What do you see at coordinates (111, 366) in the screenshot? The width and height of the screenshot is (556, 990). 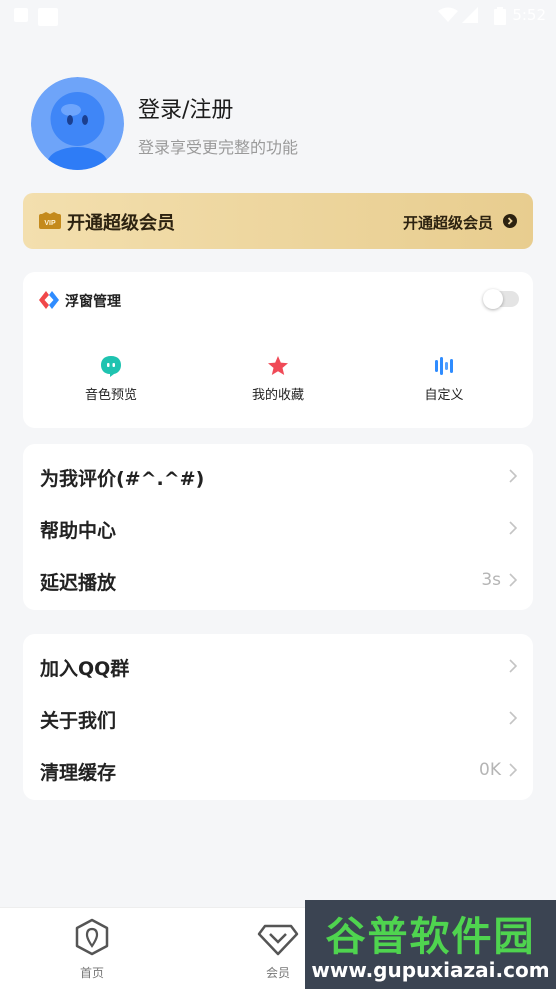 I see `chat-bubble-icon` at bounding box center [111, 366].